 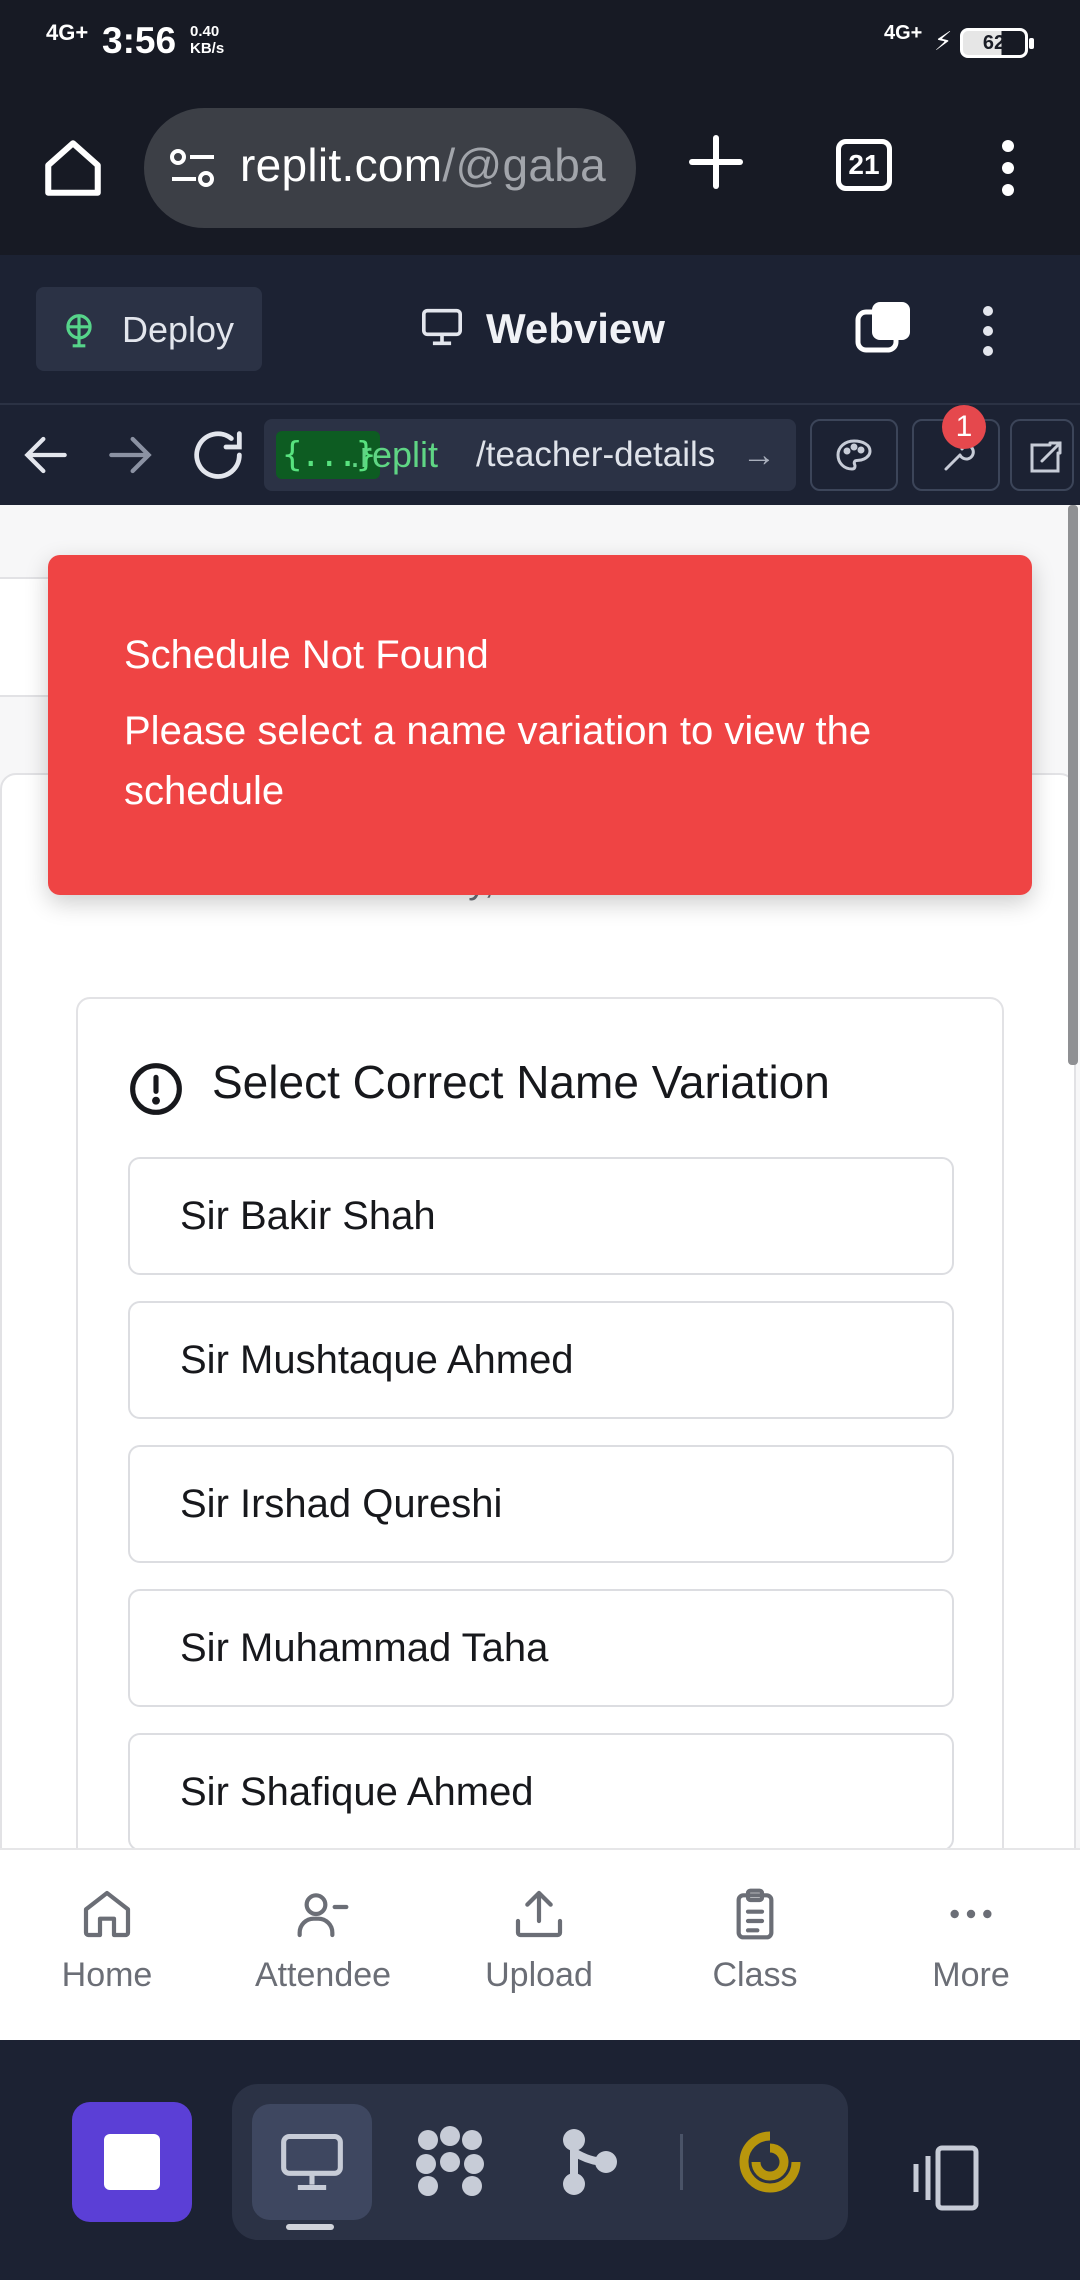 I want to click on browser-home-button, so click(x=73, y=168).